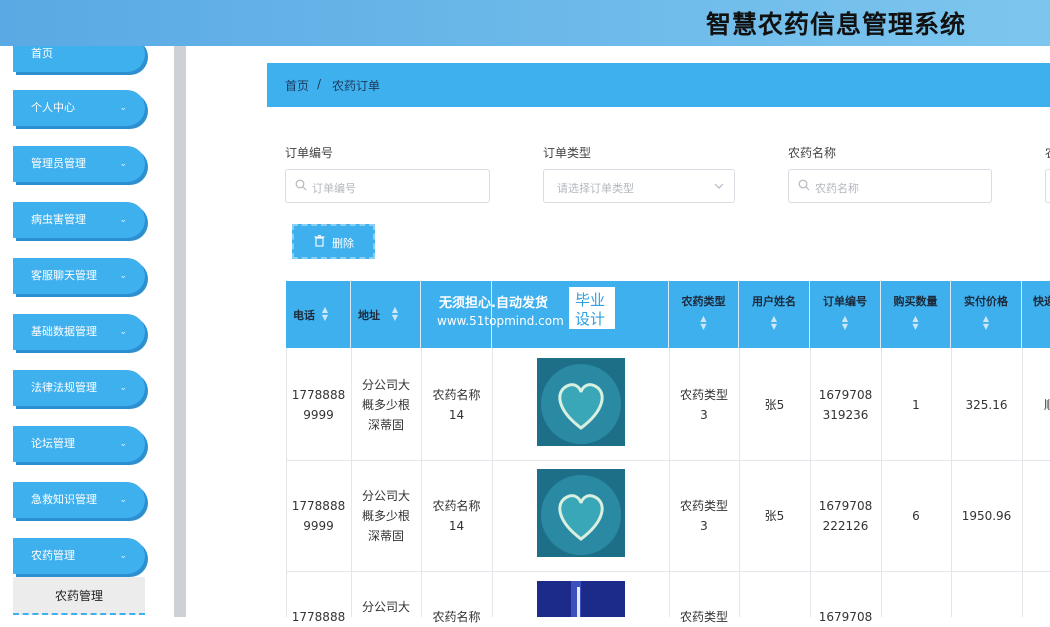  Describe the element at coordinates (79, 332) in the screenshot. I see `menu-base-data: 基础数据管理 ⌄` at that location.